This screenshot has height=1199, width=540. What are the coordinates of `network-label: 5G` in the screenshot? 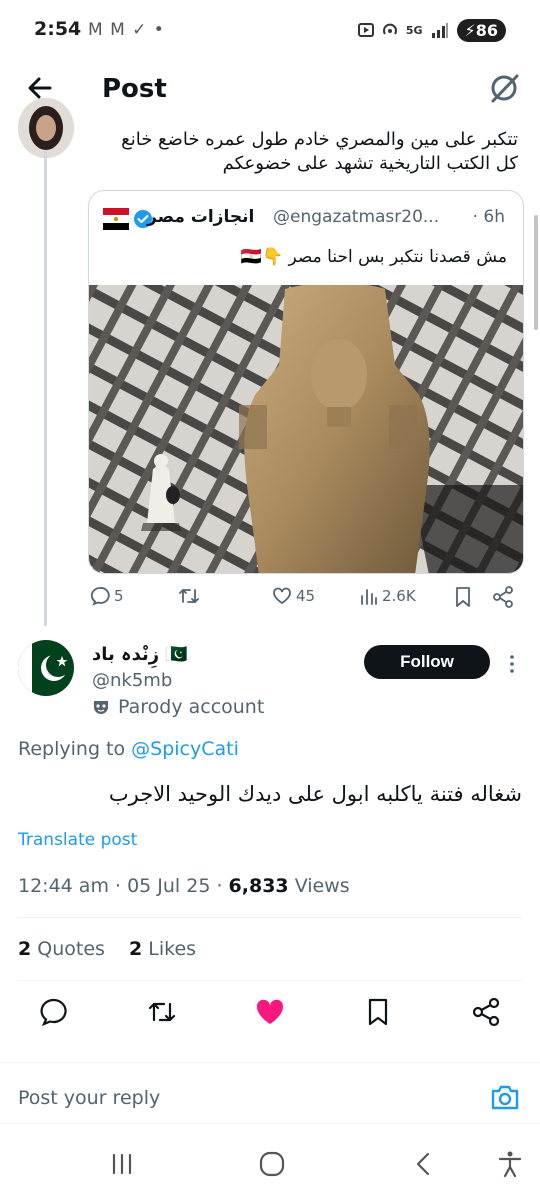 It's located at (414, 30).